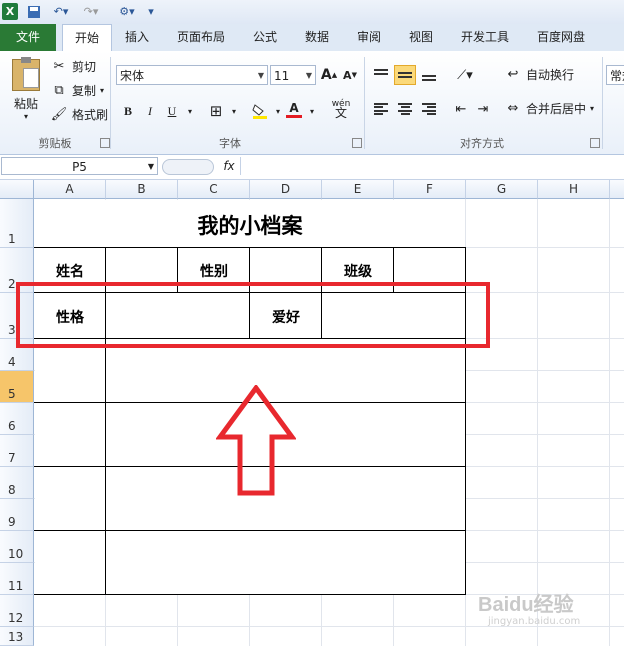 Image resolution: width=624 pixels, height=646 pixels. I want to click on wrap-text-button: ↩ 自动换行, so click(539, 75).